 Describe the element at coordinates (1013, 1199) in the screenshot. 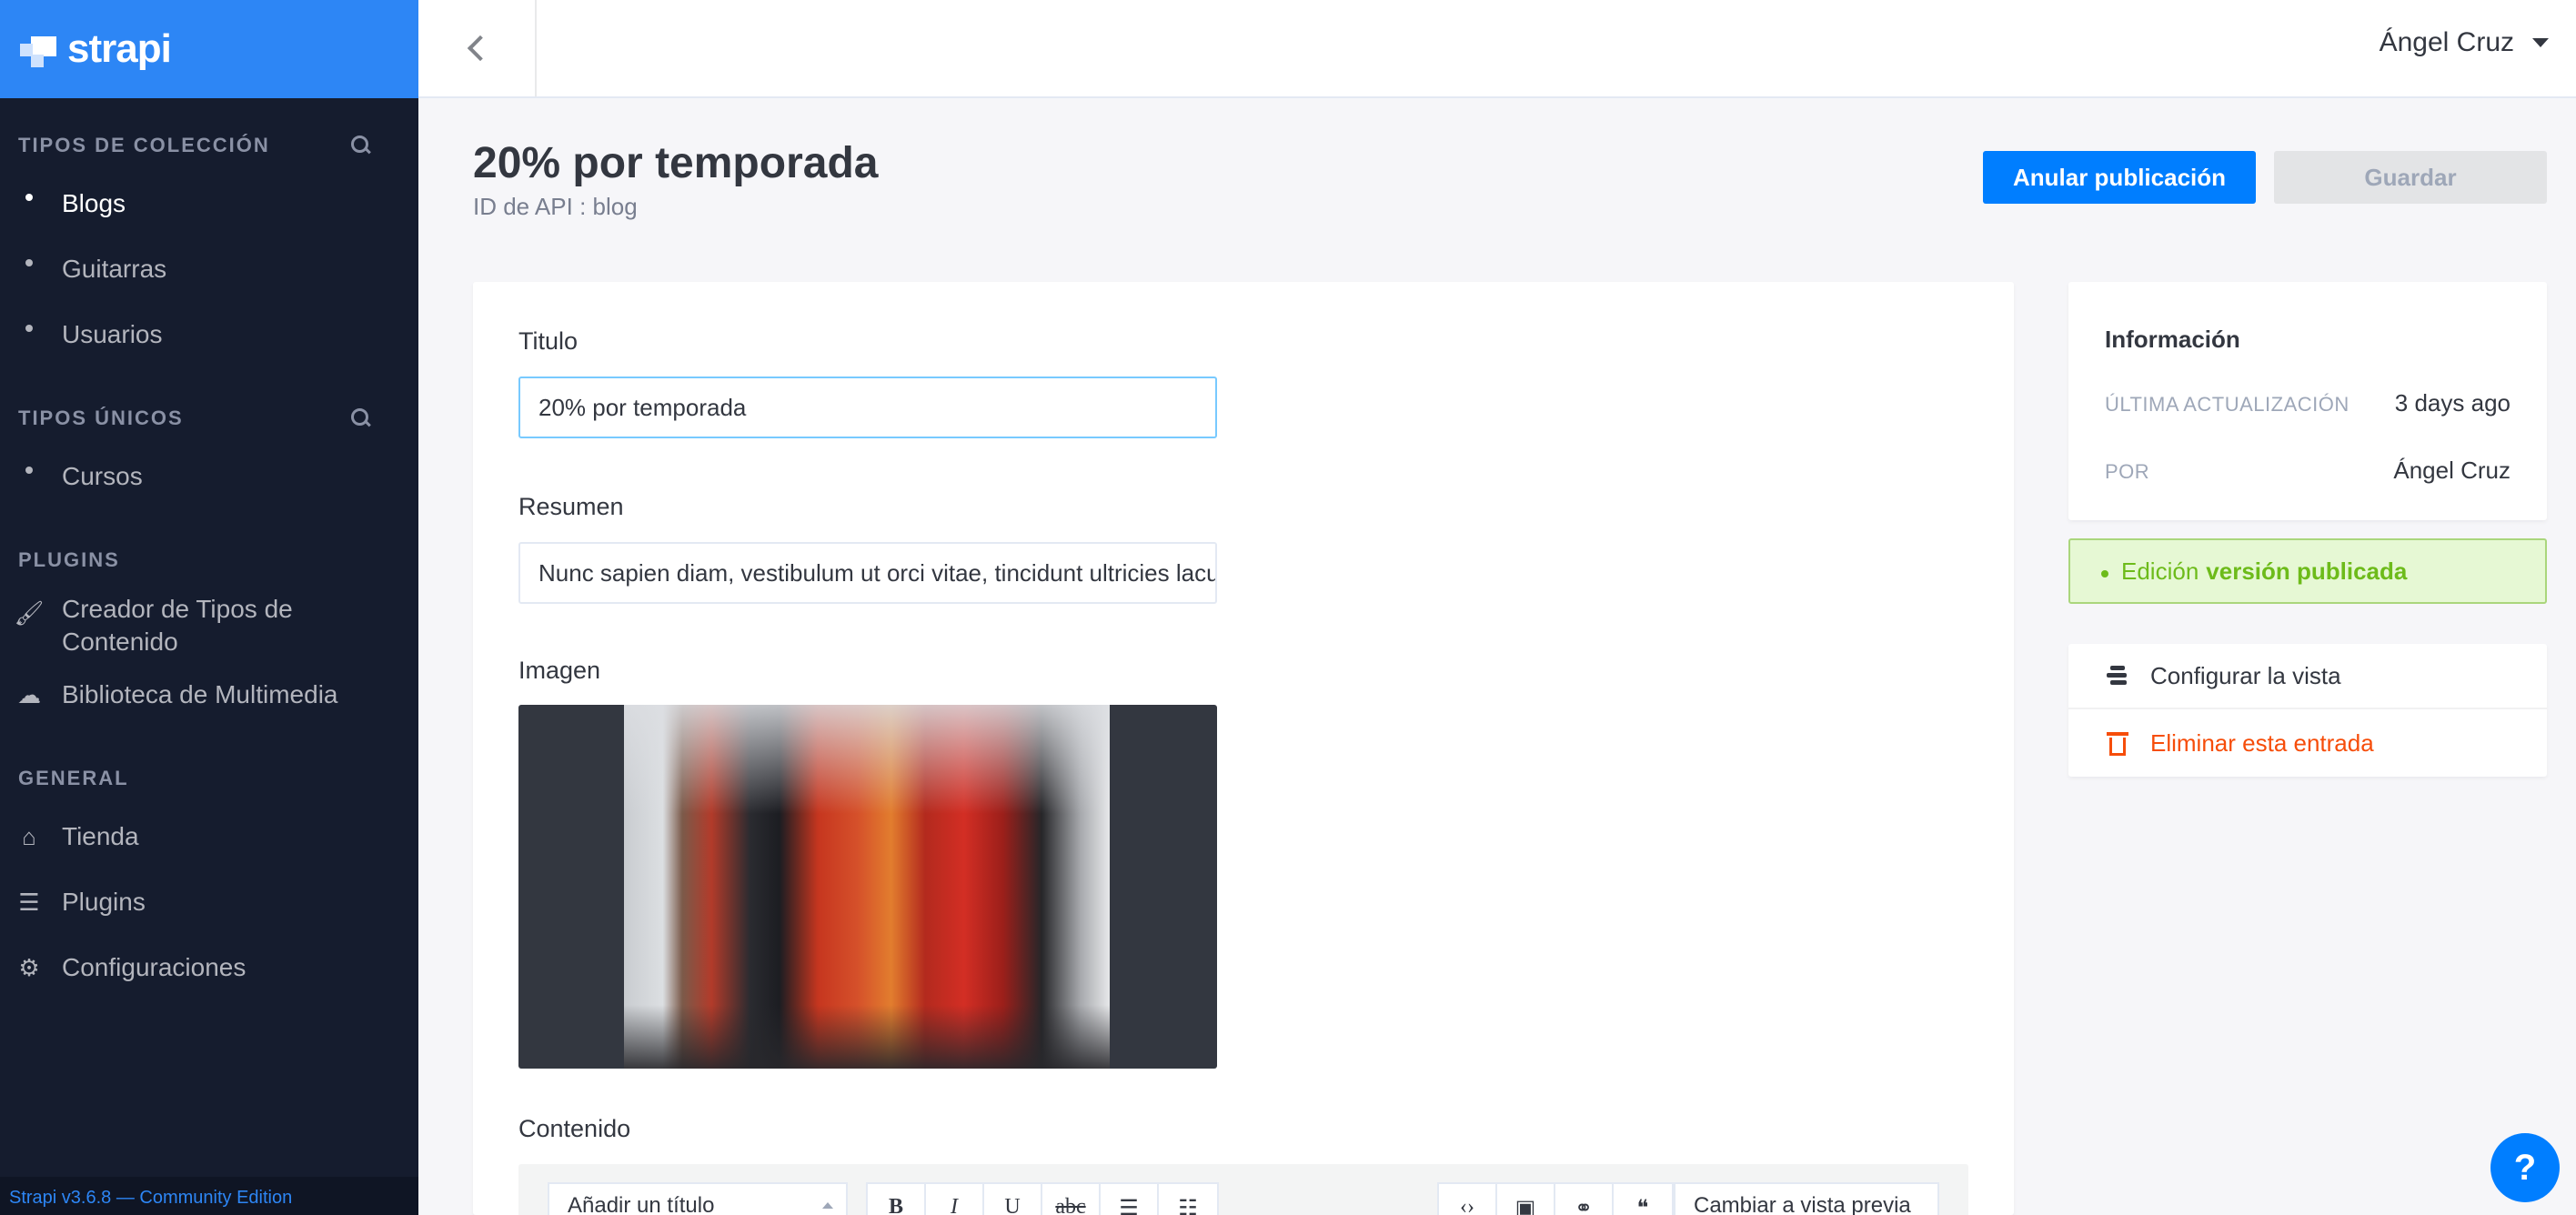

I see `underline-button: U` at that location.